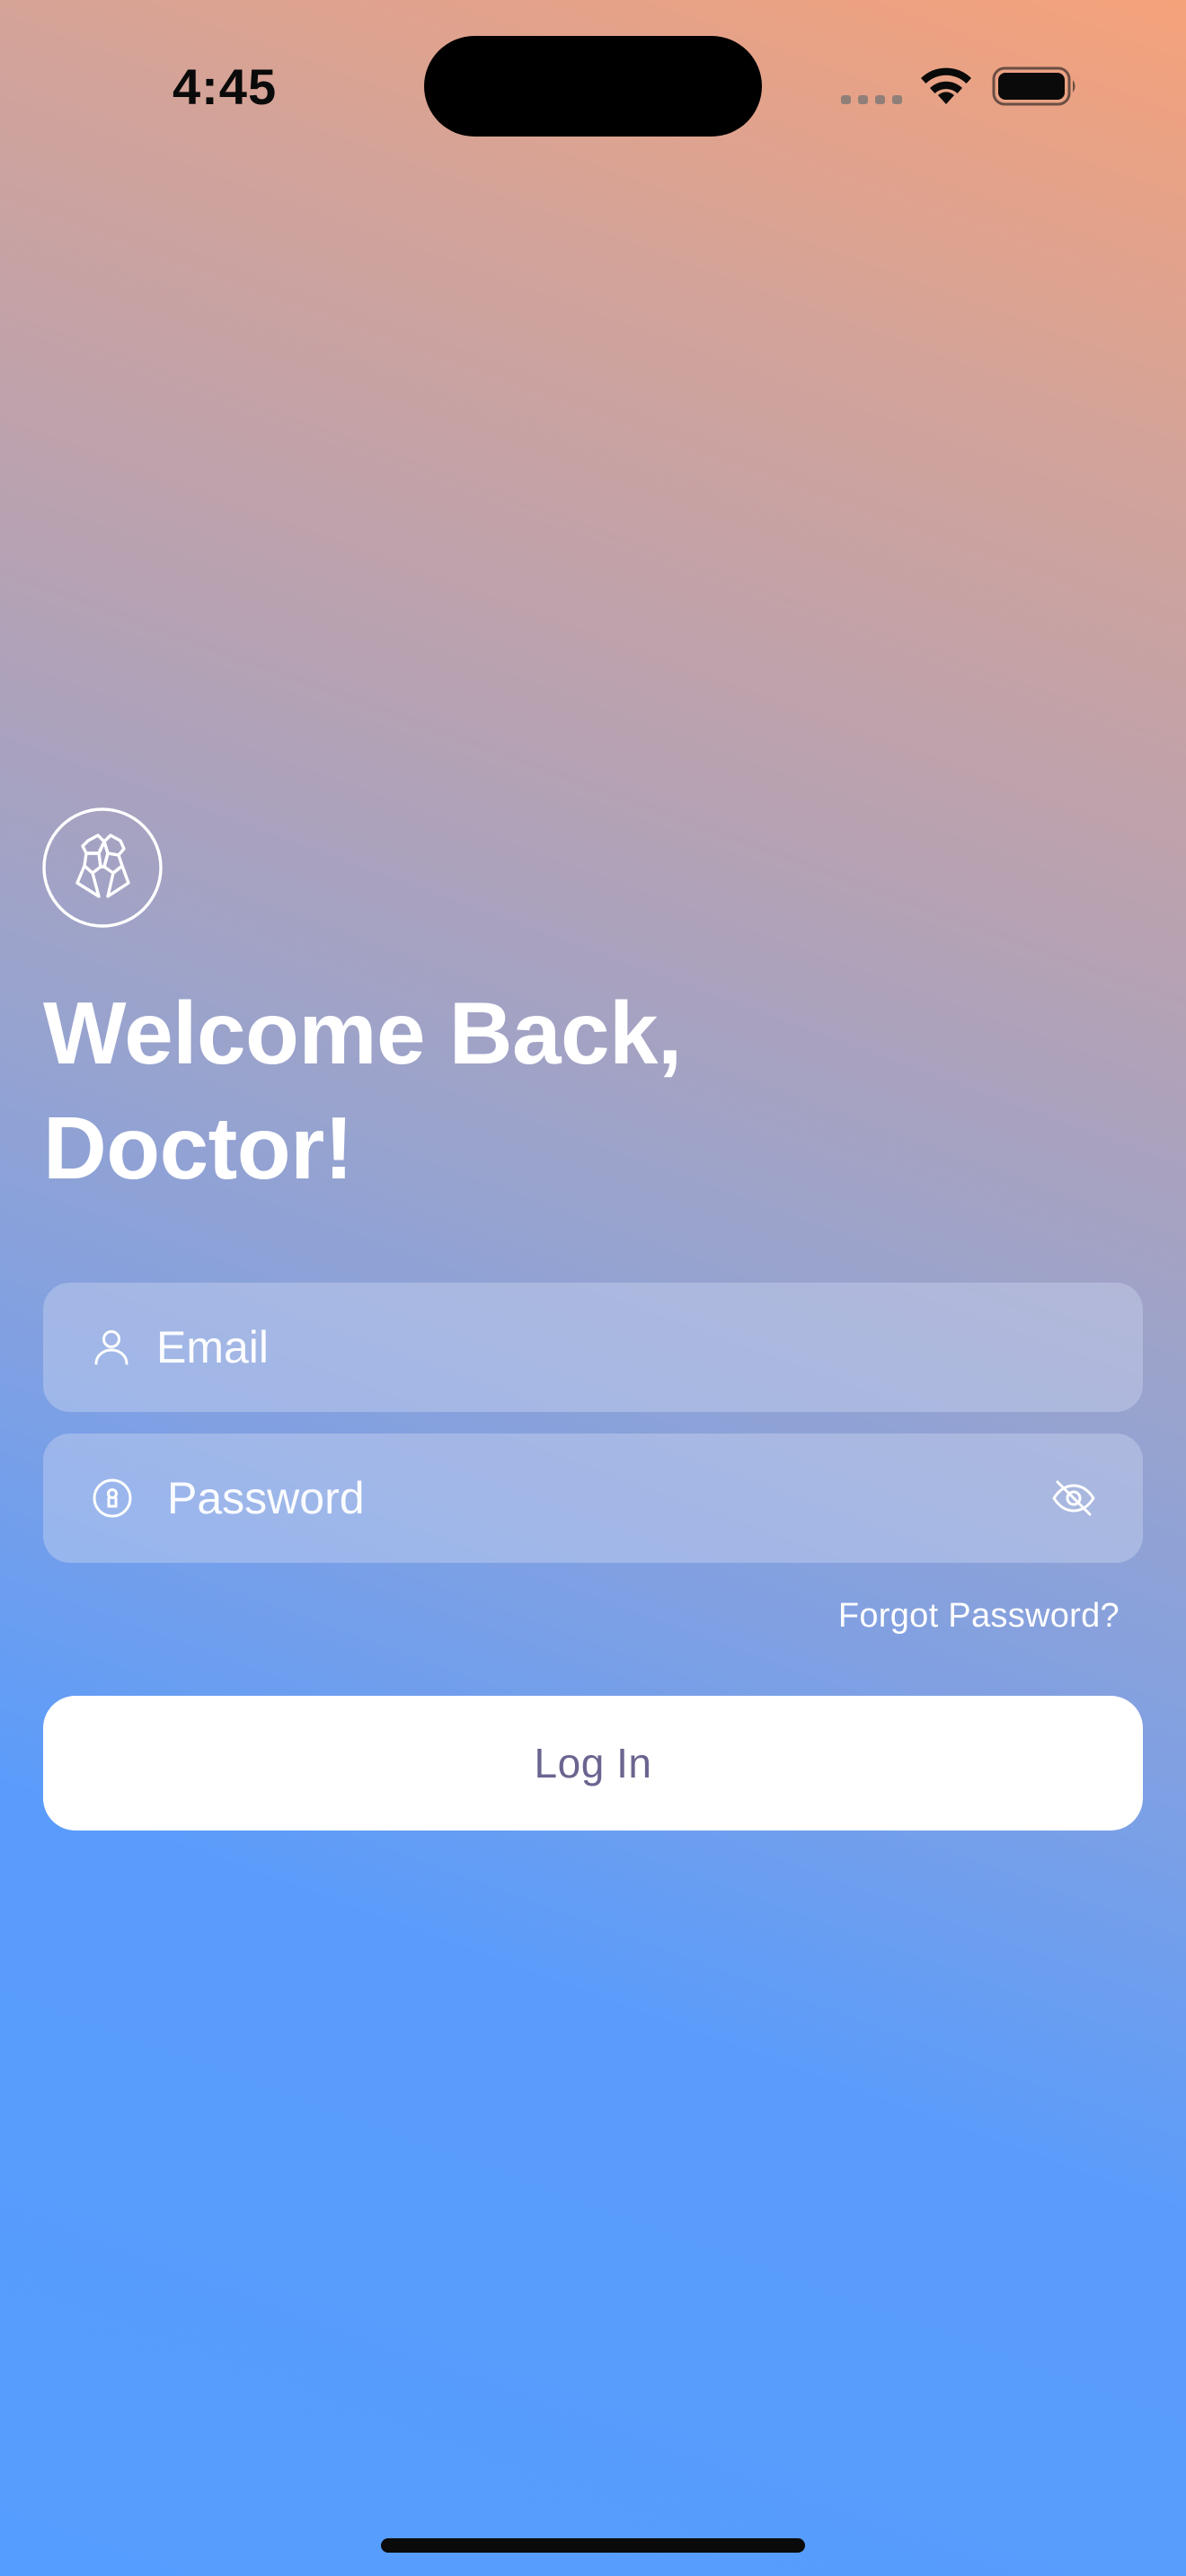 This screenshot has width=1186, height=2576. I want to click on dynamic-island, so click(593, 86).